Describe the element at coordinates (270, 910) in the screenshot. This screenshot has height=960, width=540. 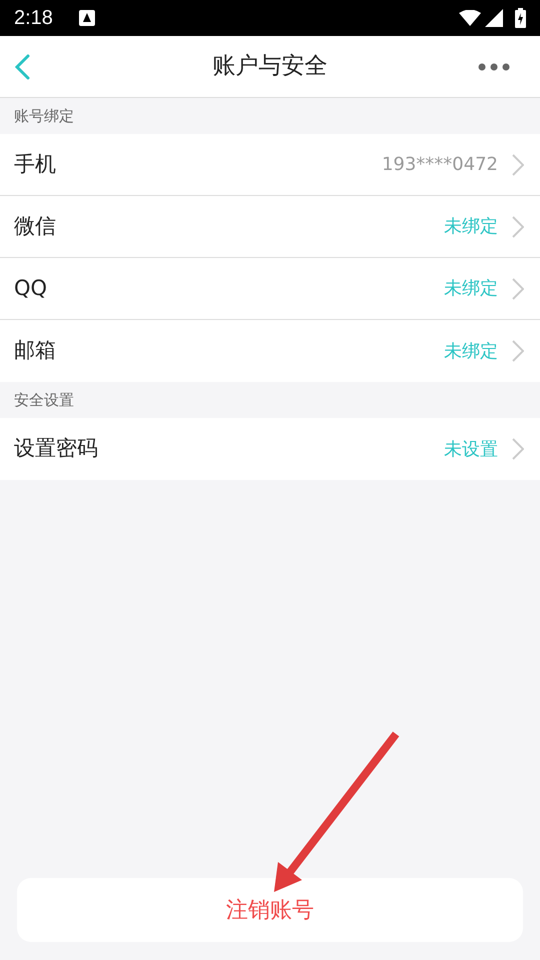
I see `delete-account-button: 注销账号` at that location.